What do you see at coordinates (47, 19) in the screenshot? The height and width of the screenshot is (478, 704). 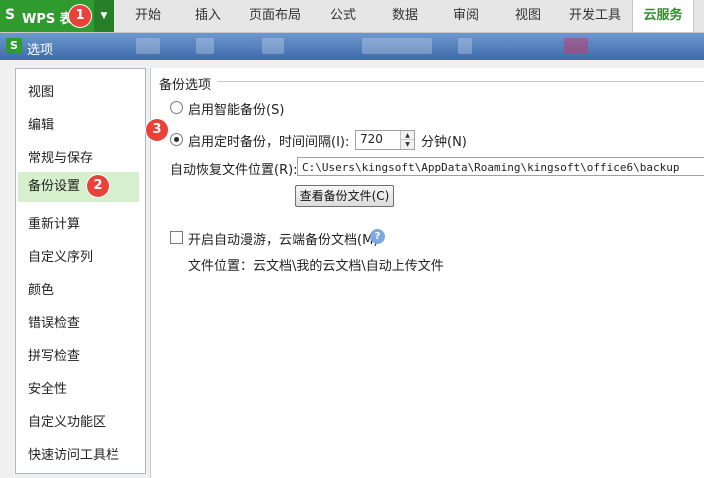 I see `app-name: WPS 表` at bounding box center [47, 19].